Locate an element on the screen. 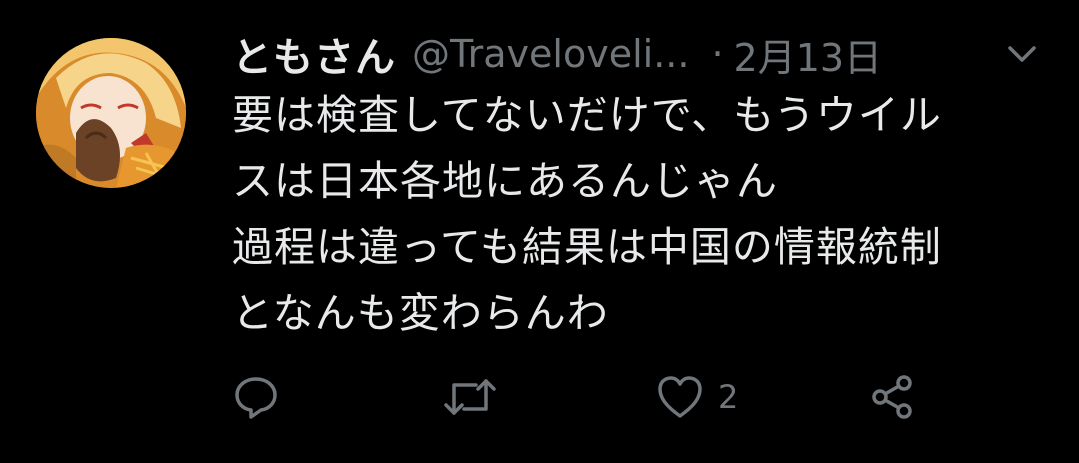 The image size is (1079, 463). avatar-image is located at coordinates (111, 113).